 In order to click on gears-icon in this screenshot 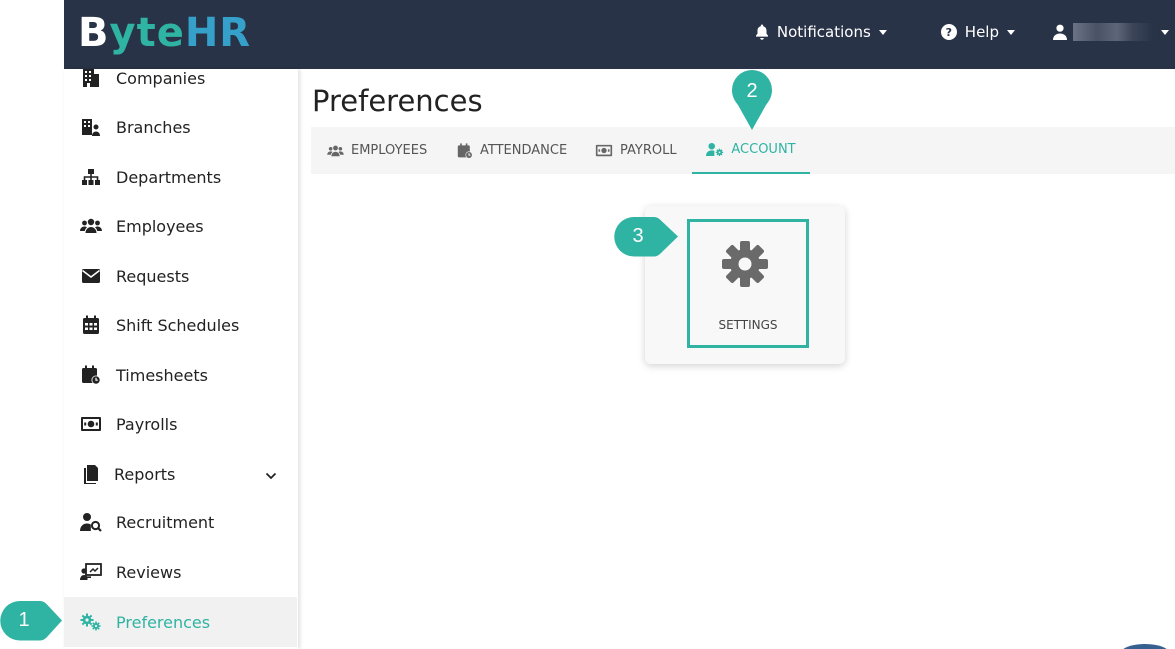, I will do `click(91, 622)`.